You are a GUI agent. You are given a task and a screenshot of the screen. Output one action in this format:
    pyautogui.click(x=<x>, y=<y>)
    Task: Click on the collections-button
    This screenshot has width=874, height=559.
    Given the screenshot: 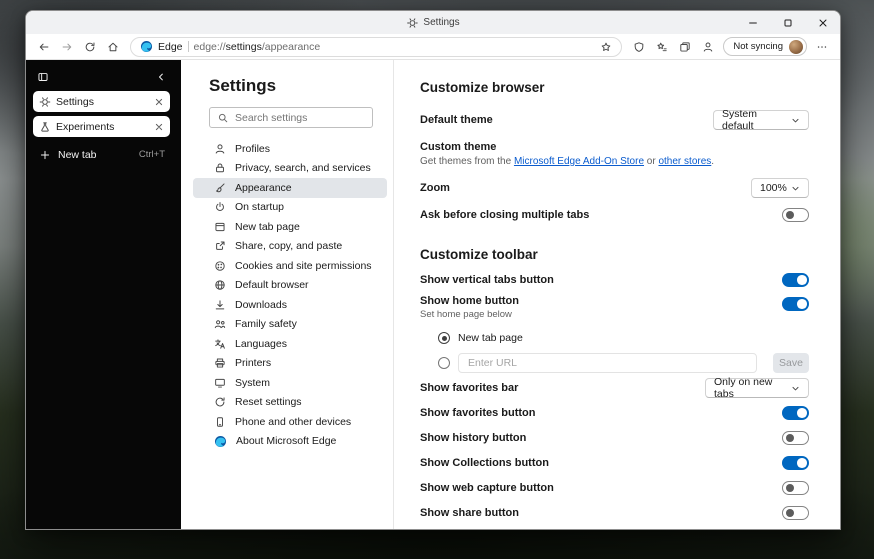 What is the action you would take?
    pyautogui.click(x=685, y=47)
    